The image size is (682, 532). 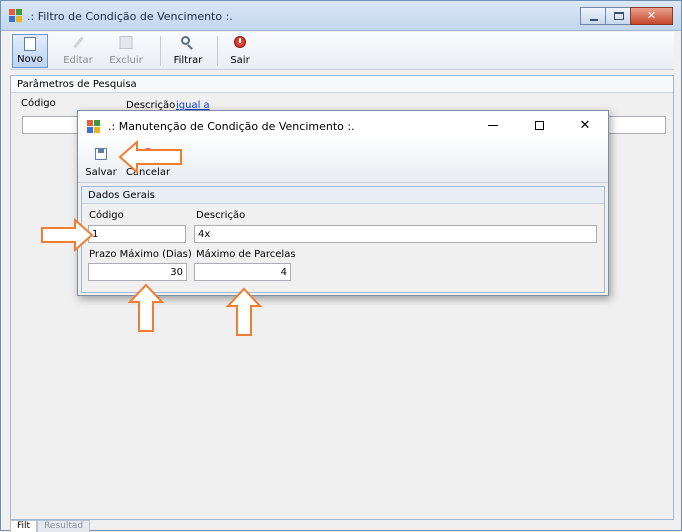 I want to click on tab-resultado: Resultad, so click(x=64, y=526).